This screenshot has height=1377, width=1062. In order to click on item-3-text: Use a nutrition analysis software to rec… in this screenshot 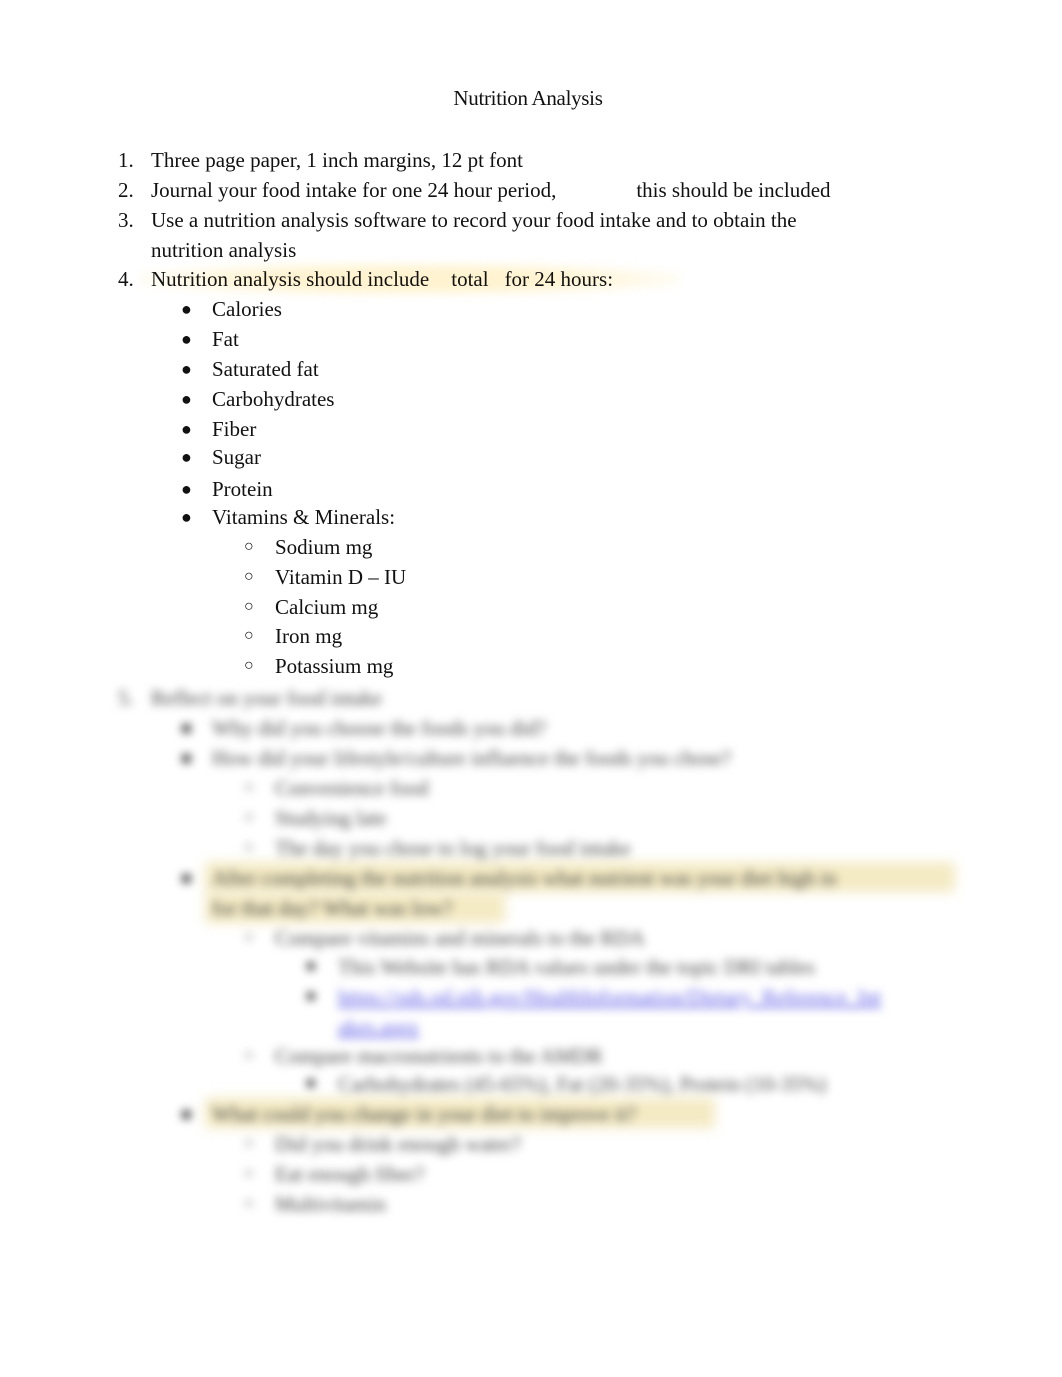, I will do `click(474, 220)`.